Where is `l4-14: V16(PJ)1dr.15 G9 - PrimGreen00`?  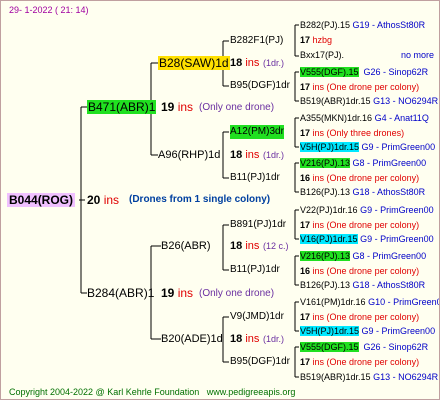
l4-14: V16(PJ)1dr.15 G9 - PrimGreen00 is located at coordinates (367, 239).